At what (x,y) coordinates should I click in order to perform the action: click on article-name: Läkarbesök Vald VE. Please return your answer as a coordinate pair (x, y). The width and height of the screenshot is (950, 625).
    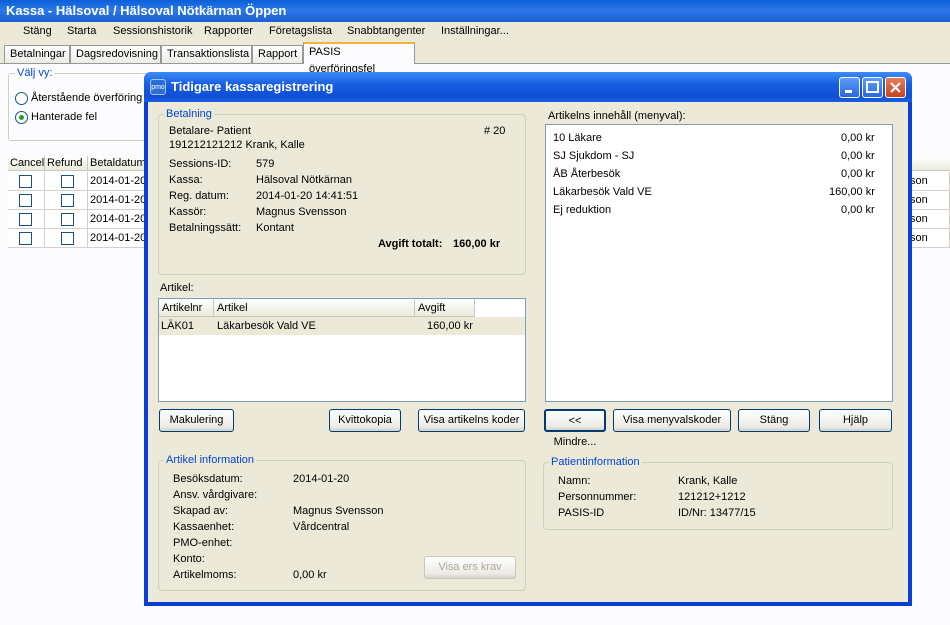
    Looking at the image, I should click on (266, 326).